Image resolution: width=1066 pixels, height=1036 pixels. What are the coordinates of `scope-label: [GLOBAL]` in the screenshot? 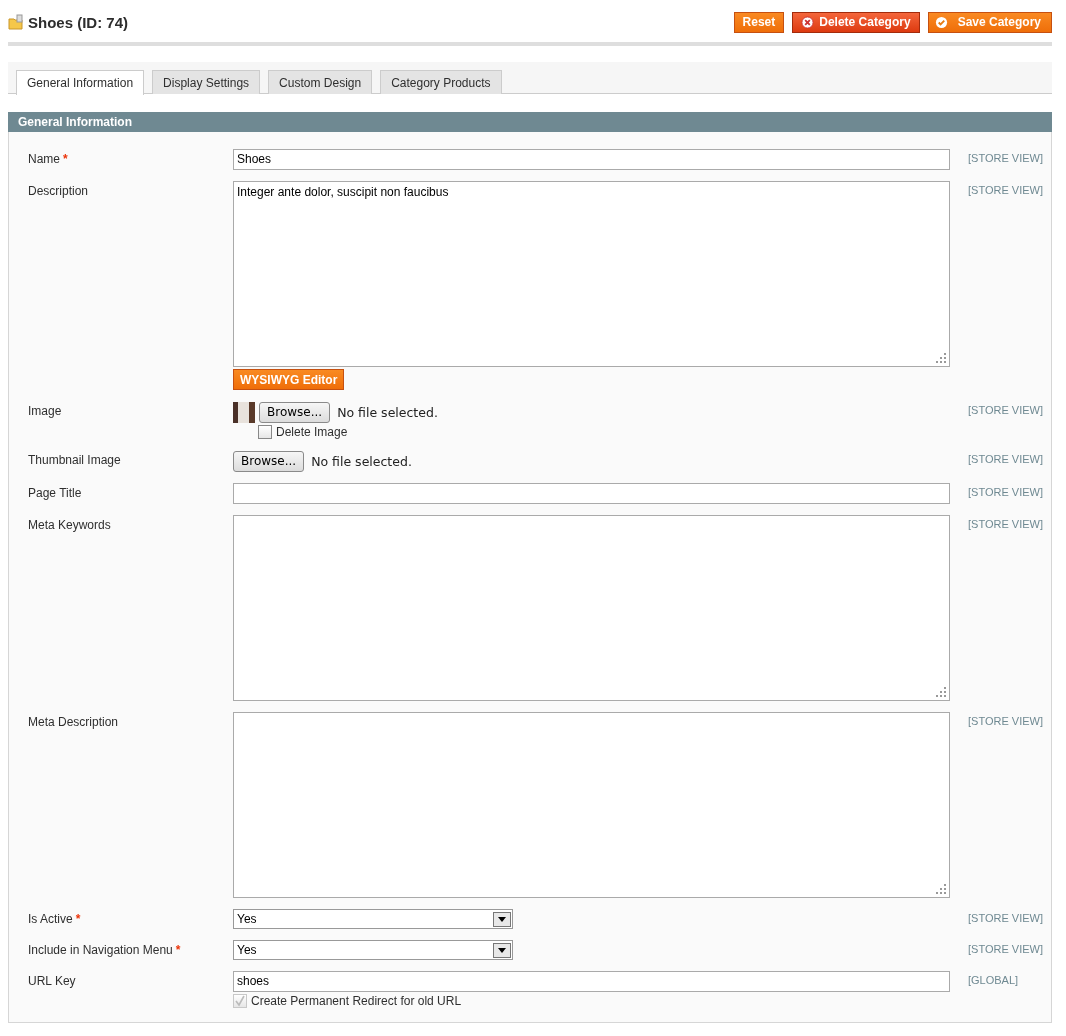 It's located at (993, 980).